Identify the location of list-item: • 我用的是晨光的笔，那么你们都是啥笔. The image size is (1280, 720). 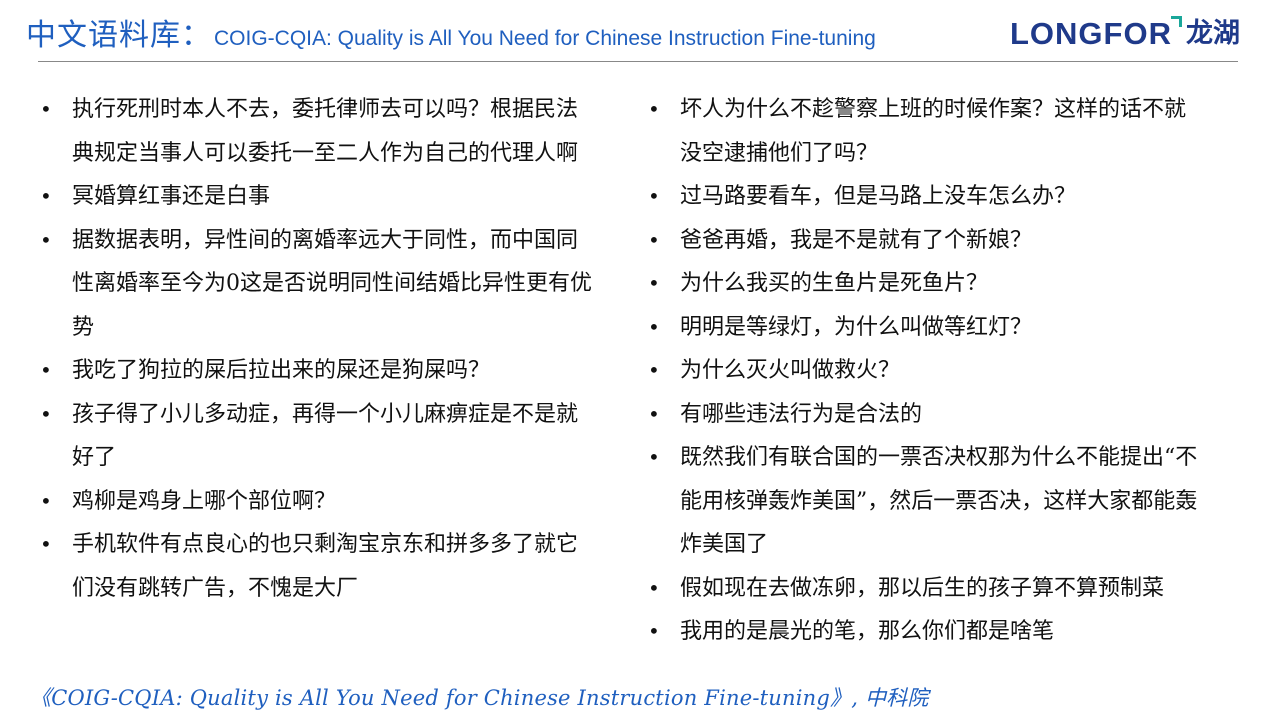
(926, 632).